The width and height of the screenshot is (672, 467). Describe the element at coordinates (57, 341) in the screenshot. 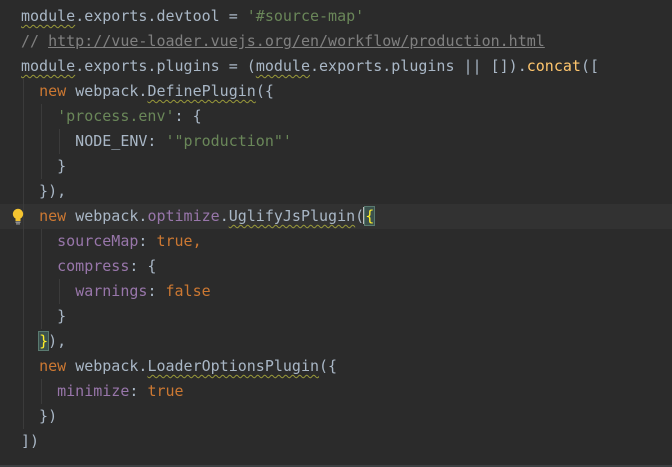

I see `code-token: ),` at that location.